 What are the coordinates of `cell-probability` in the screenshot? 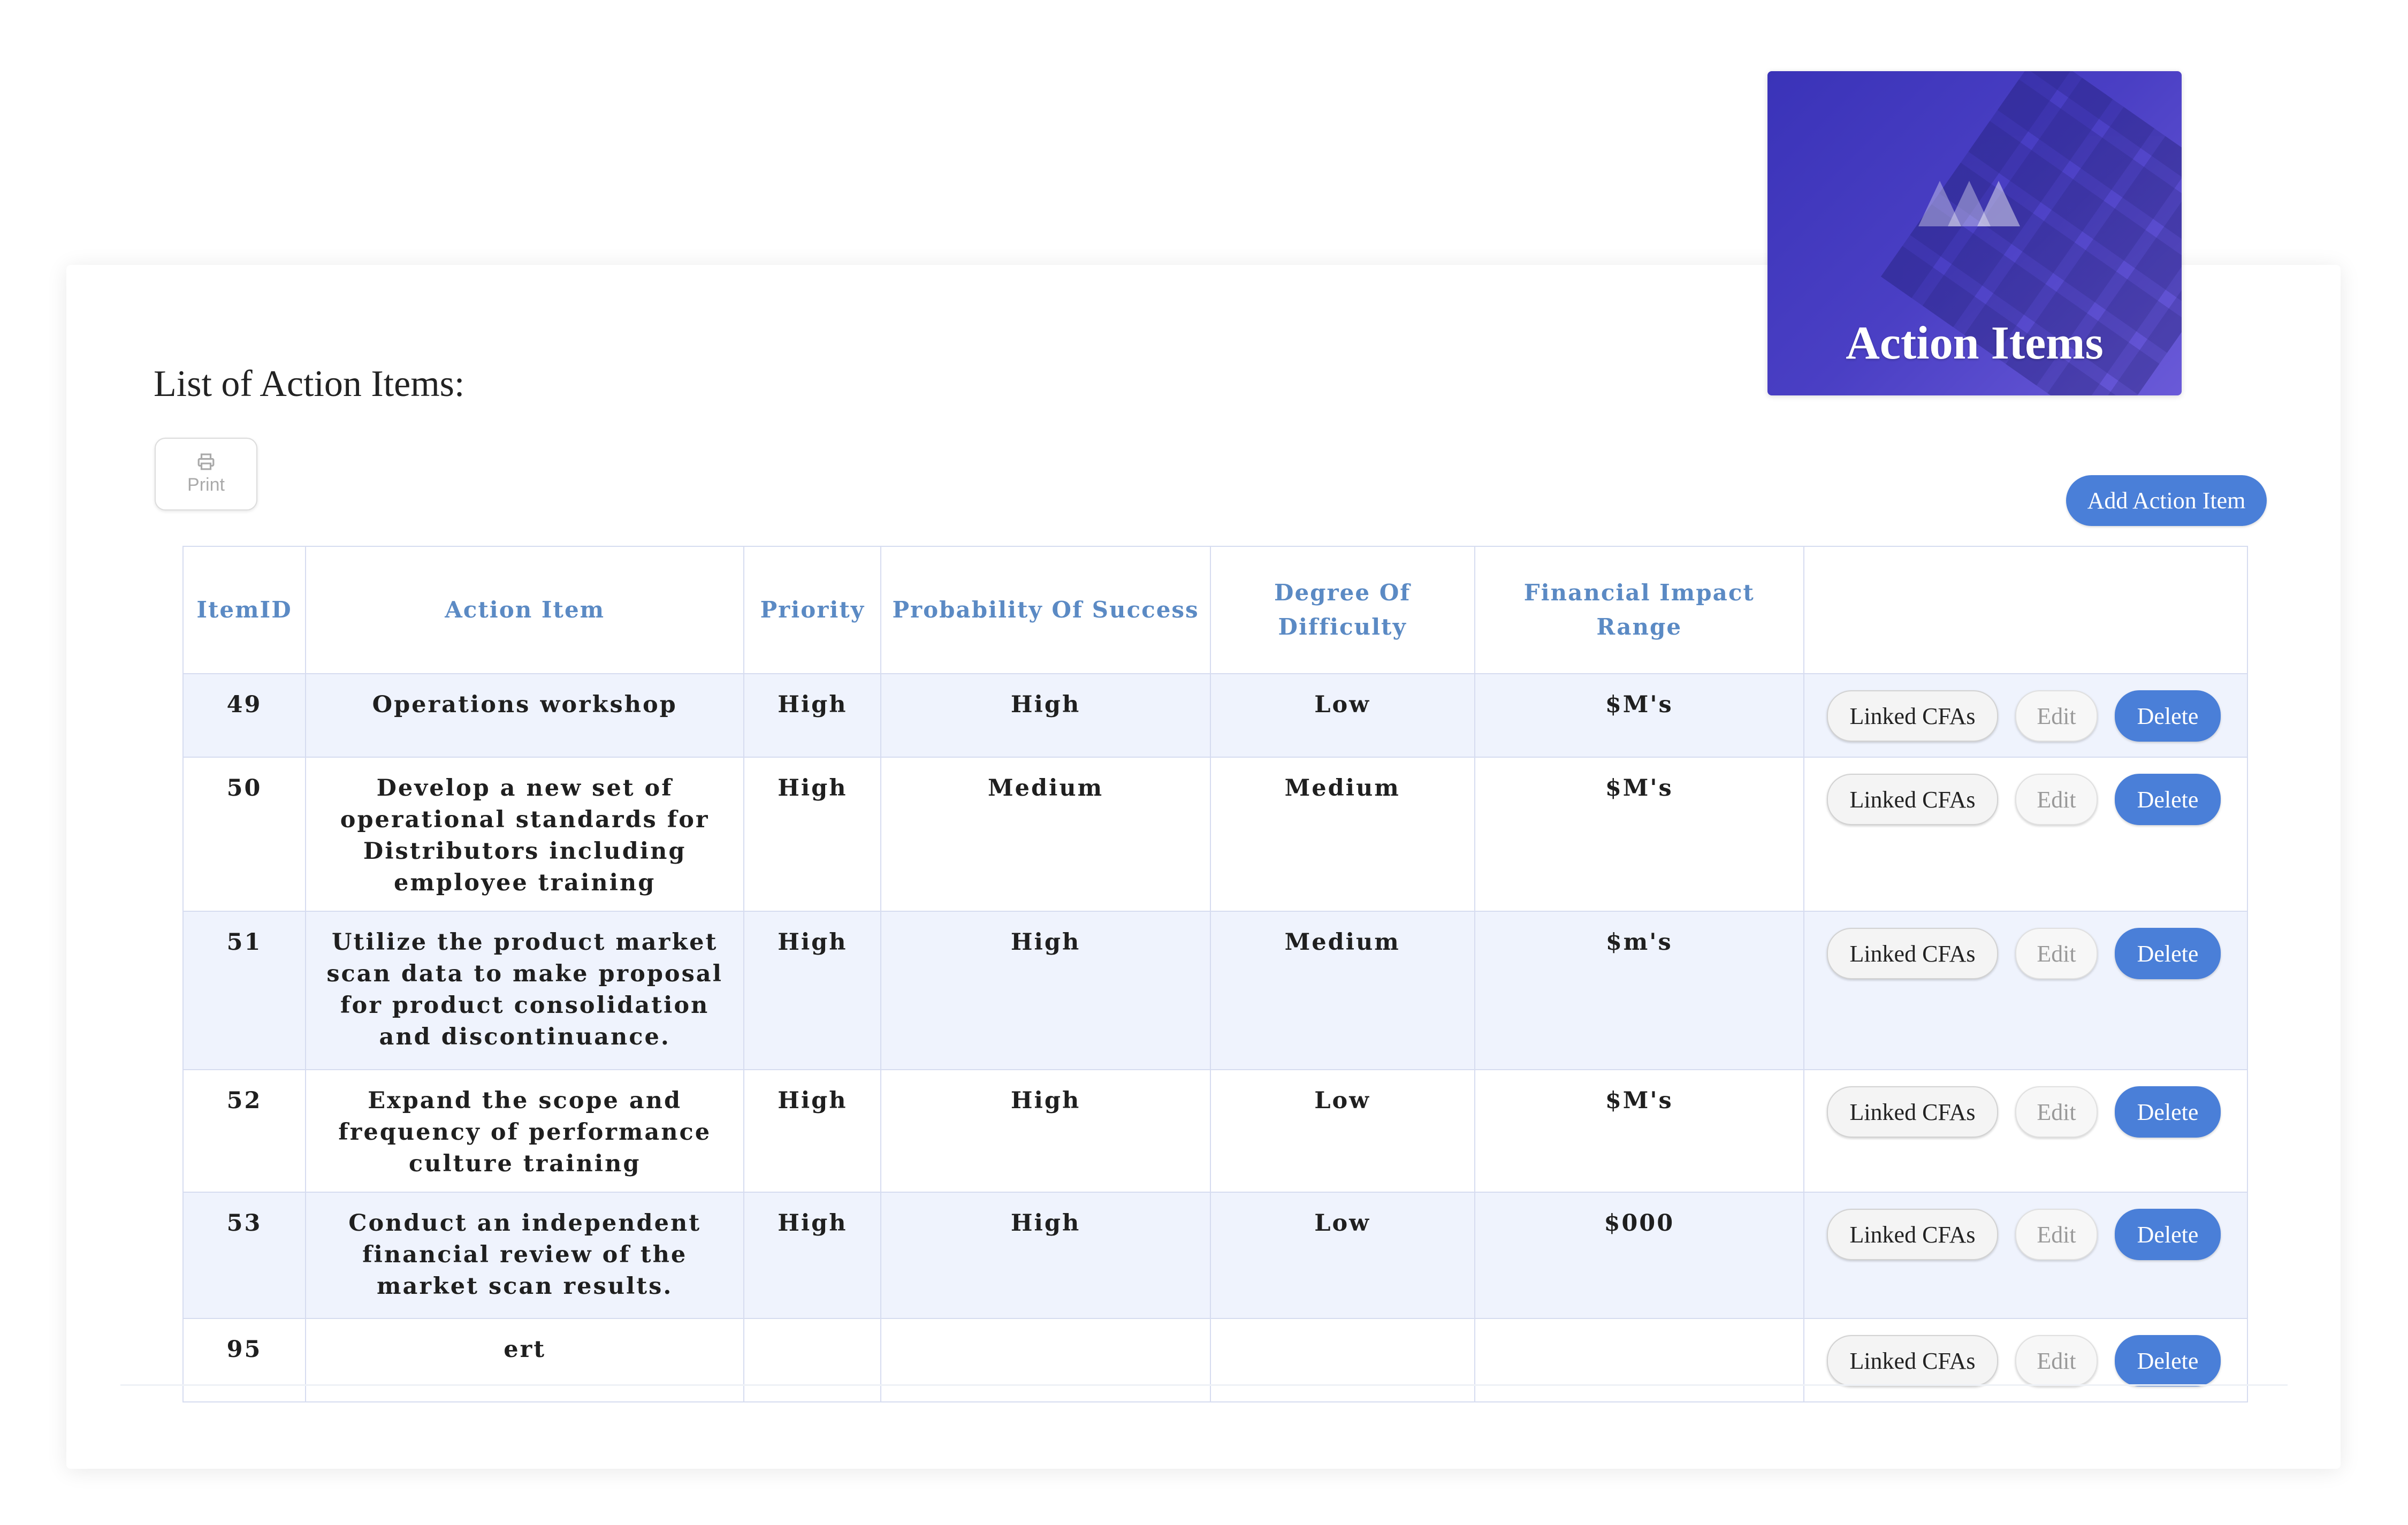 It's located at (1045, 1360).